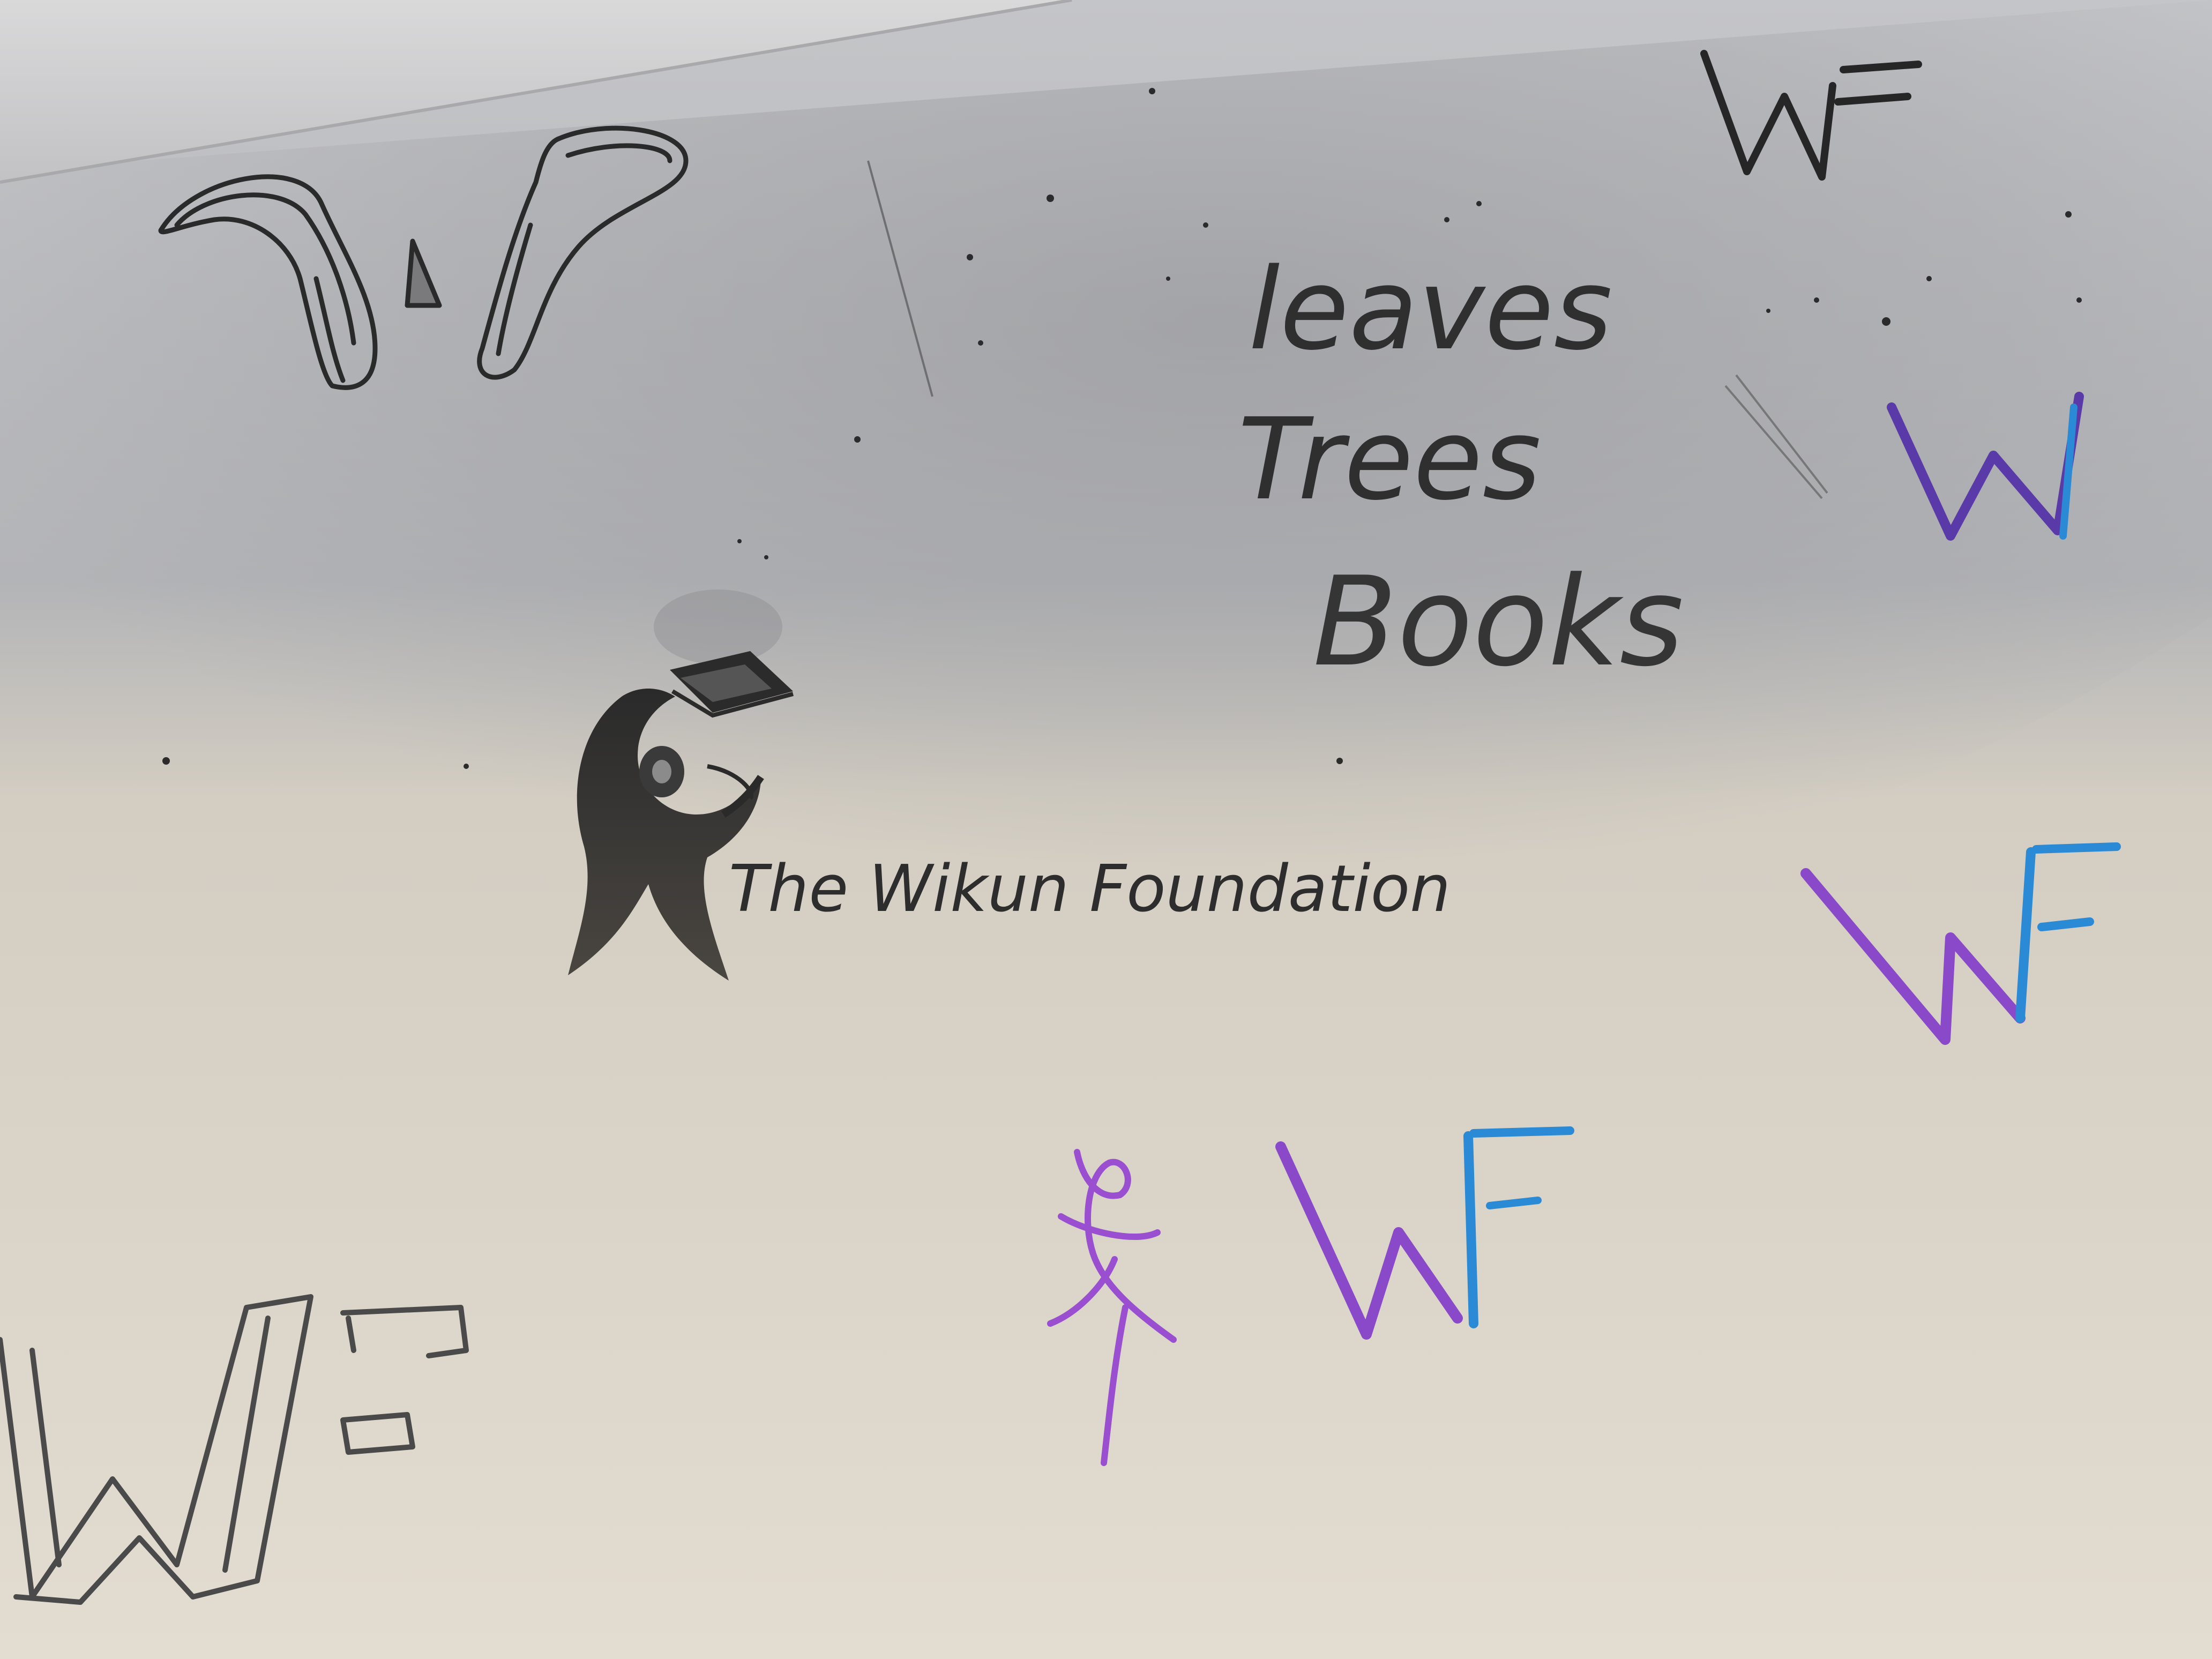  Describe the element at coordinates (1090, 889) in the screenshot. I see `foundation-caption: The Wikun Foundation` at that location.